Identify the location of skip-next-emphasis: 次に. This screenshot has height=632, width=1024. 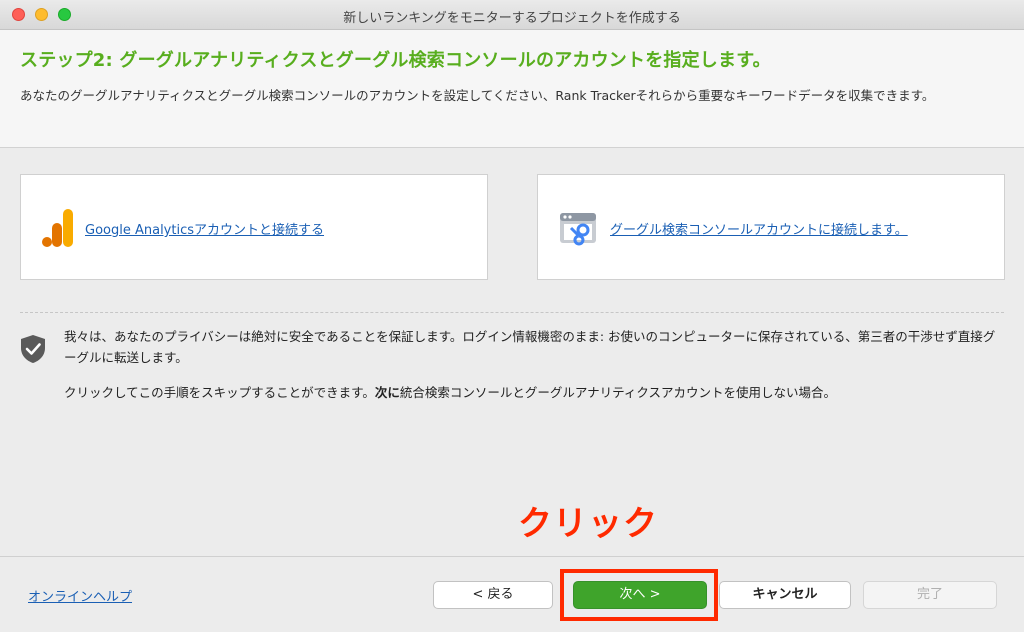
(387, 392).